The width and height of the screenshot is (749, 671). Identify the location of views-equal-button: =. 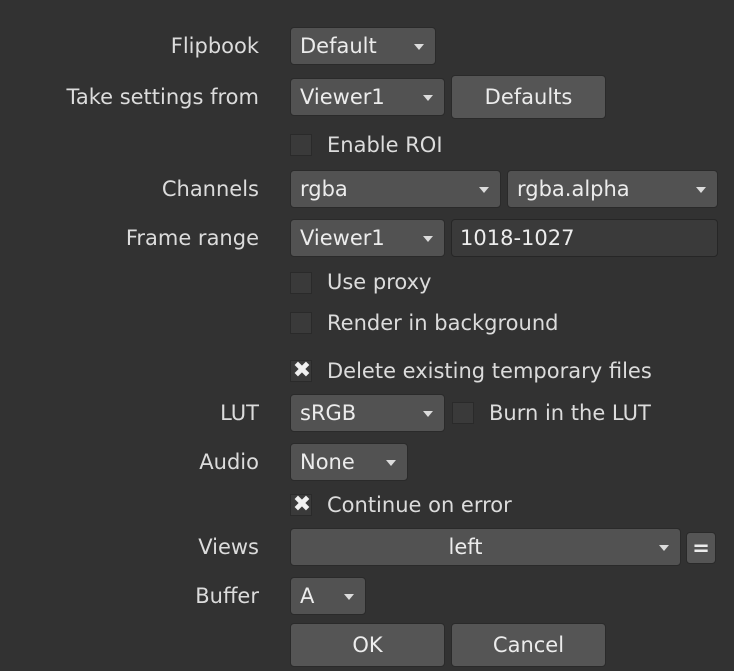
(701, 548).